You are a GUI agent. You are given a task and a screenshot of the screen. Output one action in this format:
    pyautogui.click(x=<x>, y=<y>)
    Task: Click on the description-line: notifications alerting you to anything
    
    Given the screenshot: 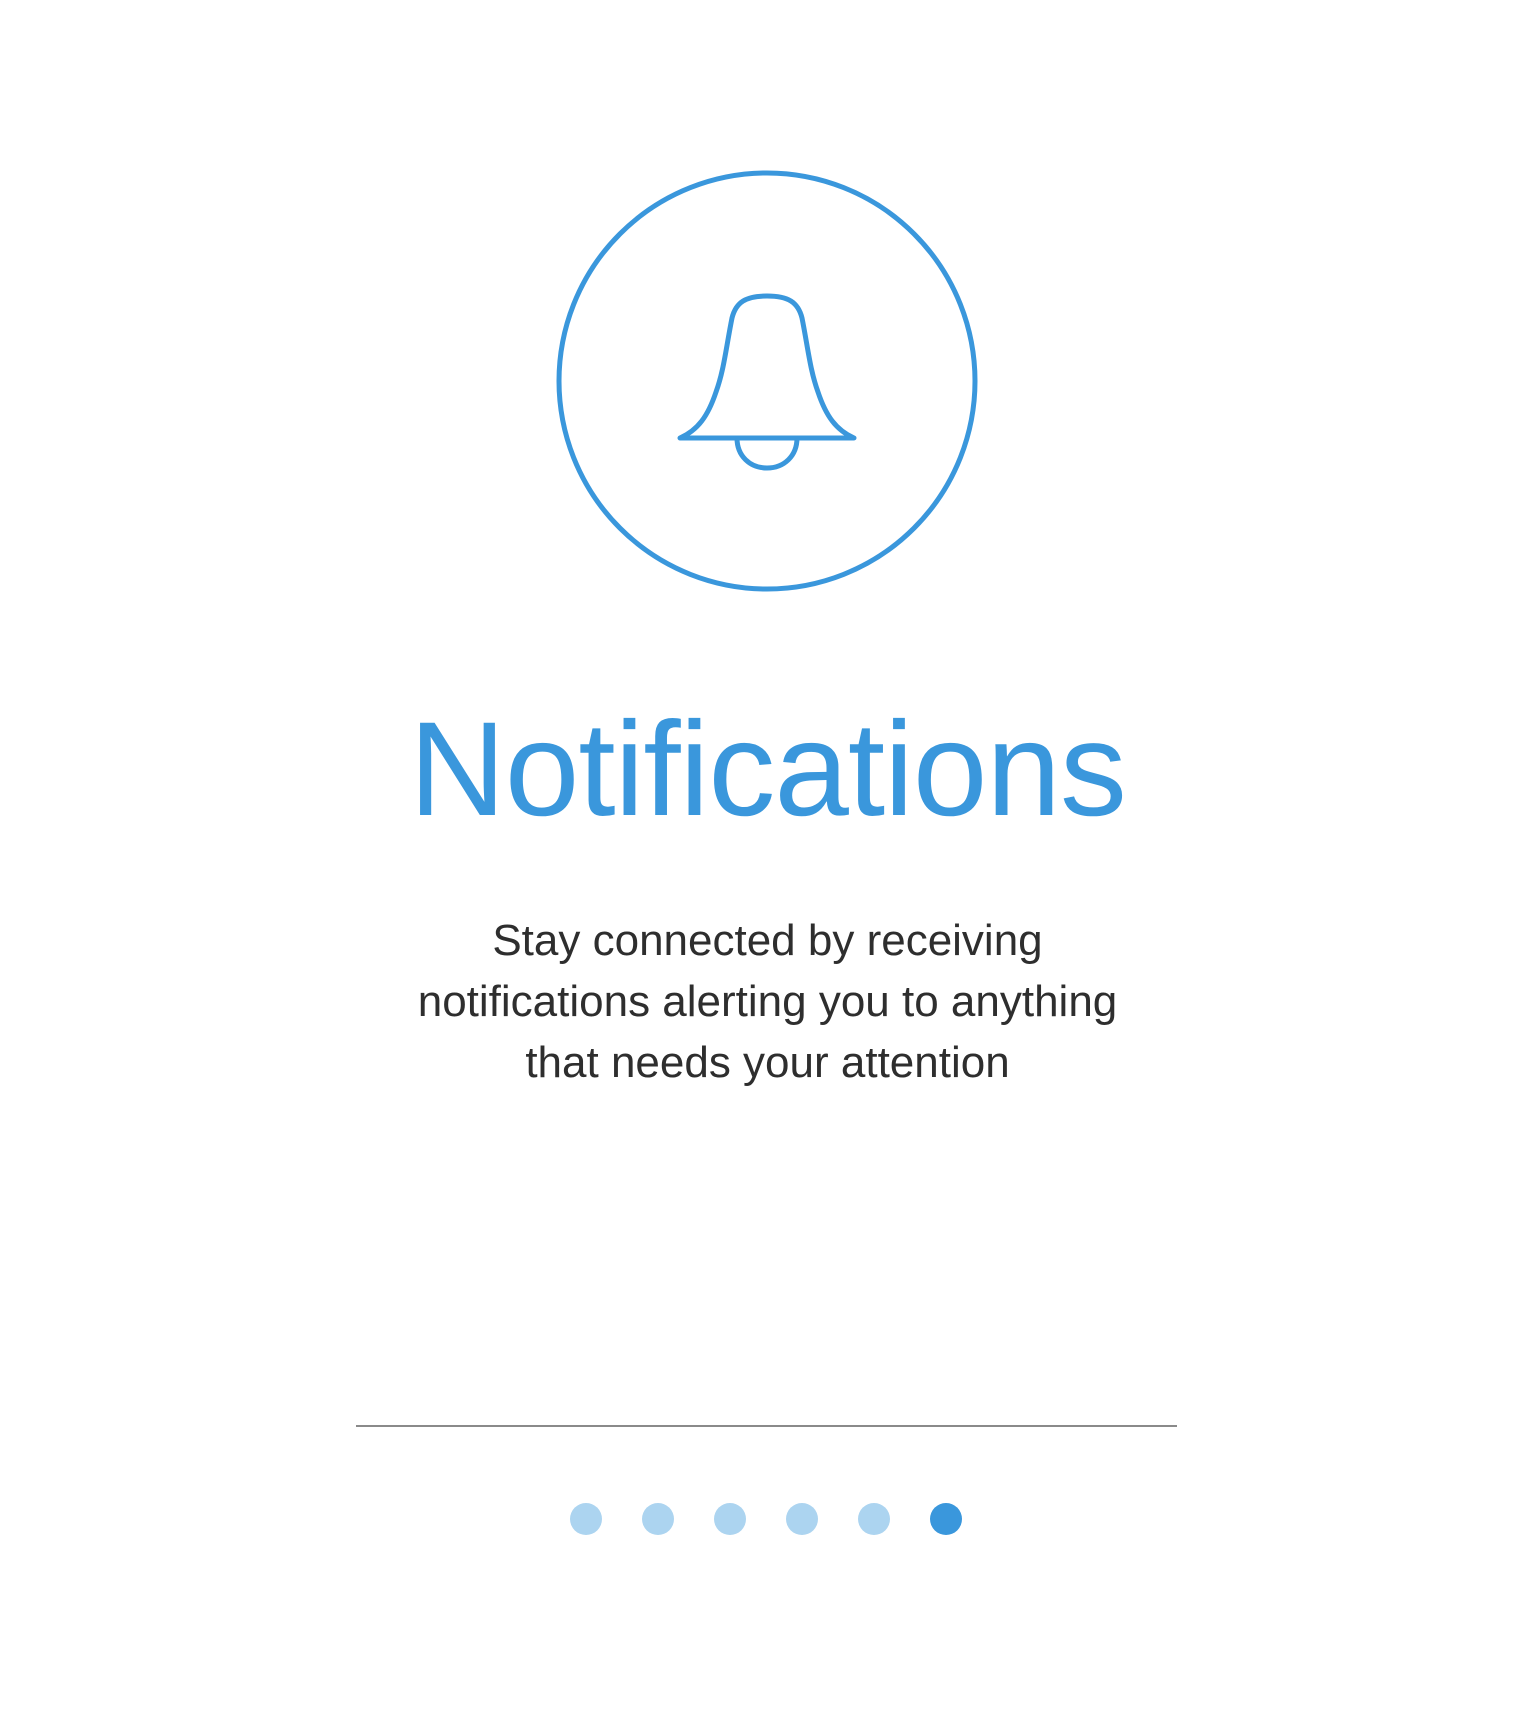 What is the action you would take?
    pyautogui.click(x=767, y=1001)
    